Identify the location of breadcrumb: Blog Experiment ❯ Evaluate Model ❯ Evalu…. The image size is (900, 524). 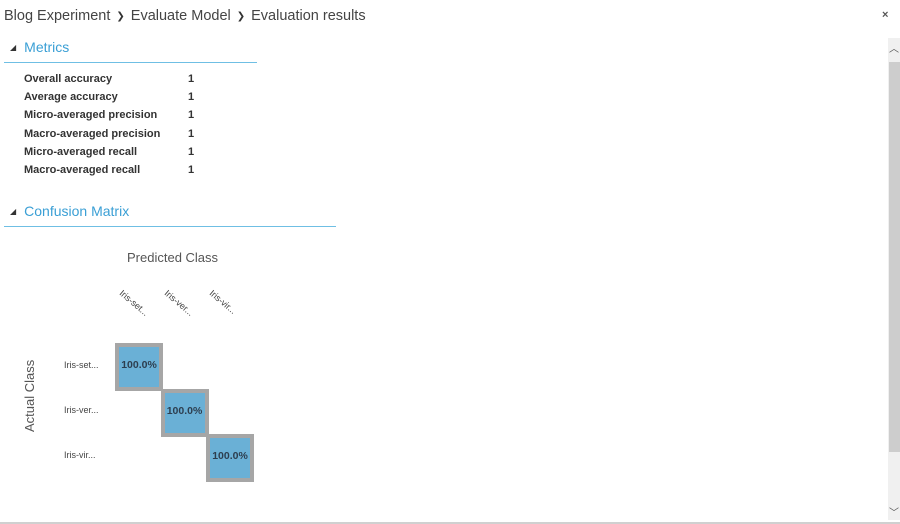
(185, 16).